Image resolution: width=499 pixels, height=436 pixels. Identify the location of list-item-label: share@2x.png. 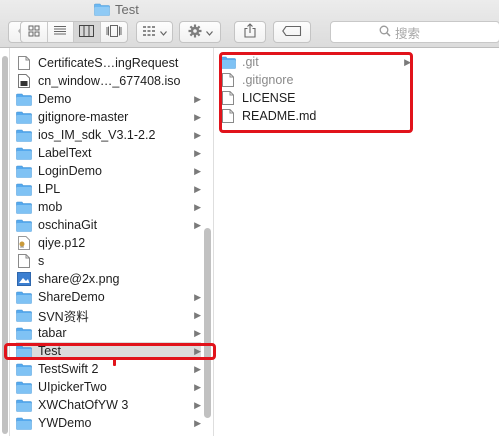
(79, 279).